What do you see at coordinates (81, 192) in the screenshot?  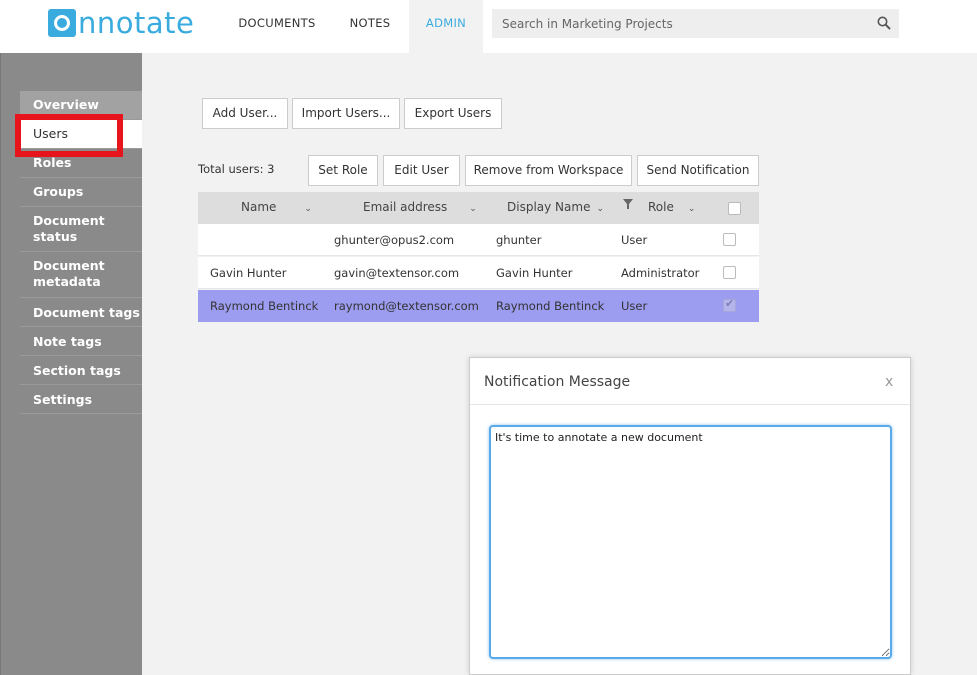 I see `sidebar-item-groups: Groups` at bounding box center [81, 192].